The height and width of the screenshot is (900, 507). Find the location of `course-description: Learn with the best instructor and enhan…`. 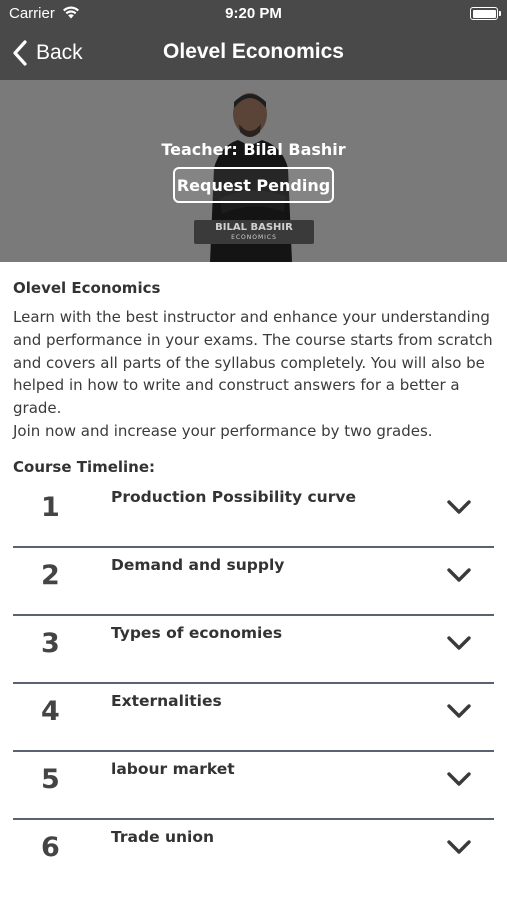

course-description: Learn with the best instructor and enhan… is located at coordinates (253, 374).